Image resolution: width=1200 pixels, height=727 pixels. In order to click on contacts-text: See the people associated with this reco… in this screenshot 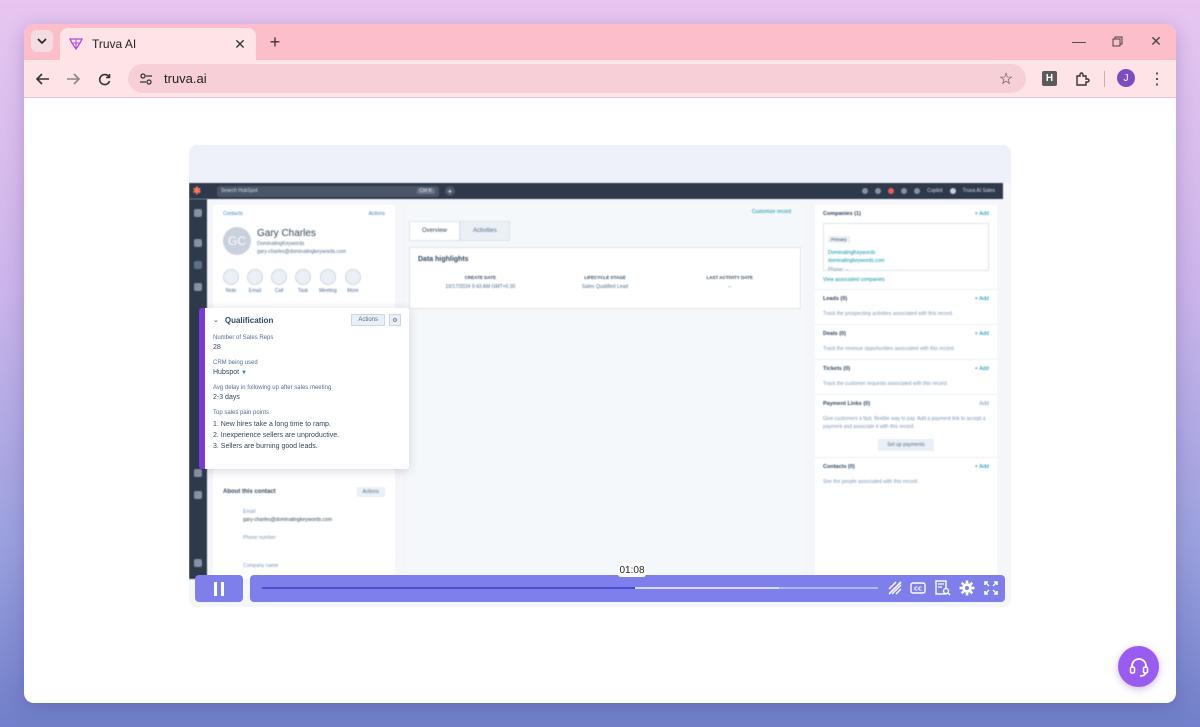, I will do `click(871, 482)`.